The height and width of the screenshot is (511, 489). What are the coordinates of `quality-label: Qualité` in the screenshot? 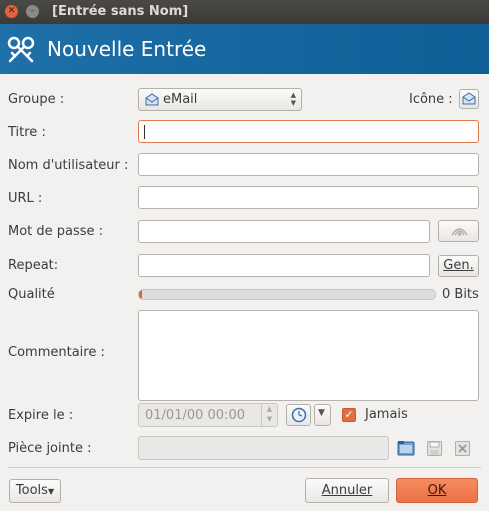 It's located at (31, 294).